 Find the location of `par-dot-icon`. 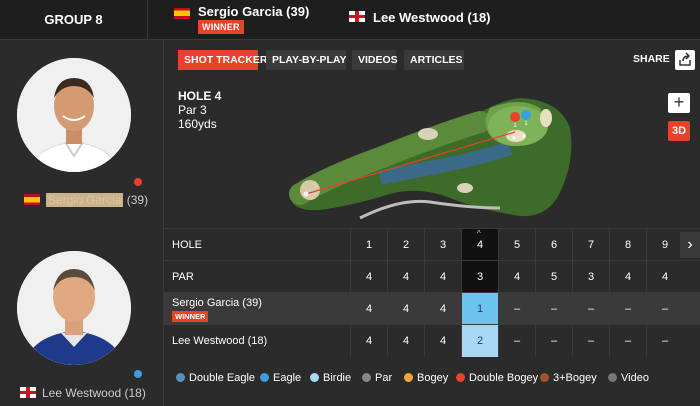

par-dot-icon is located at coordinates (366, 377).